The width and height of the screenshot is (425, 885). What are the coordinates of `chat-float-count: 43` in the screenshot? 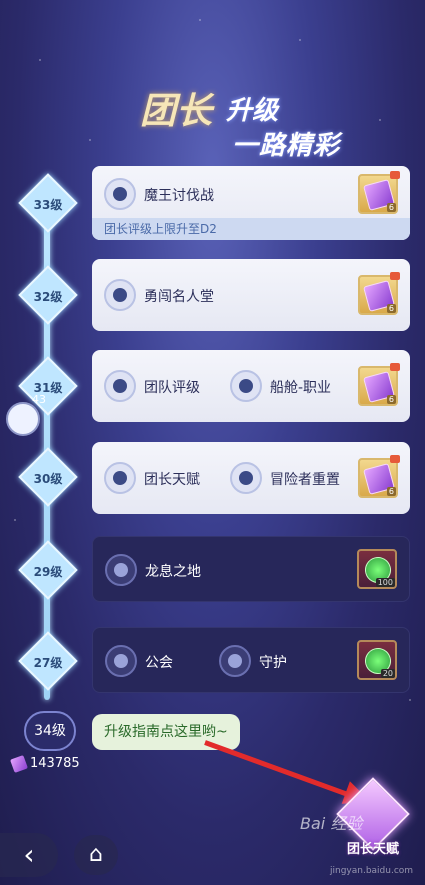 It's located at (39, 399).